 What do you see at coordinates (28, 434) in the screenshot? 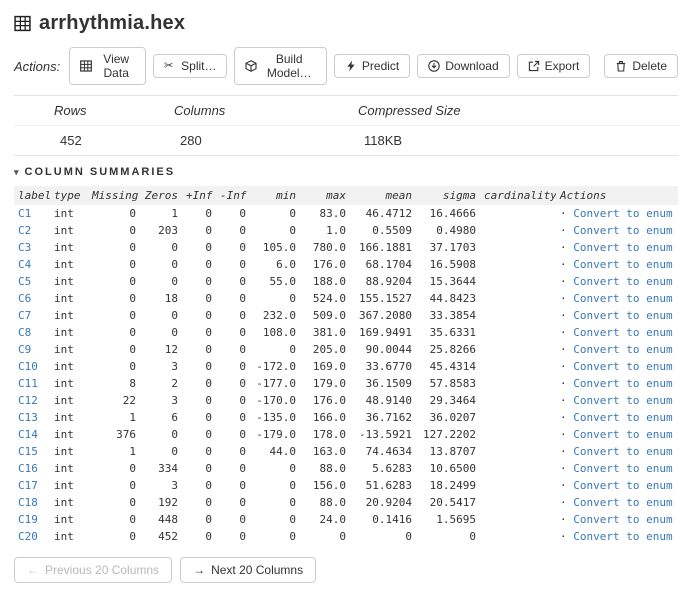
I see `column-label-link: C14` at bounding box center [28, 434].